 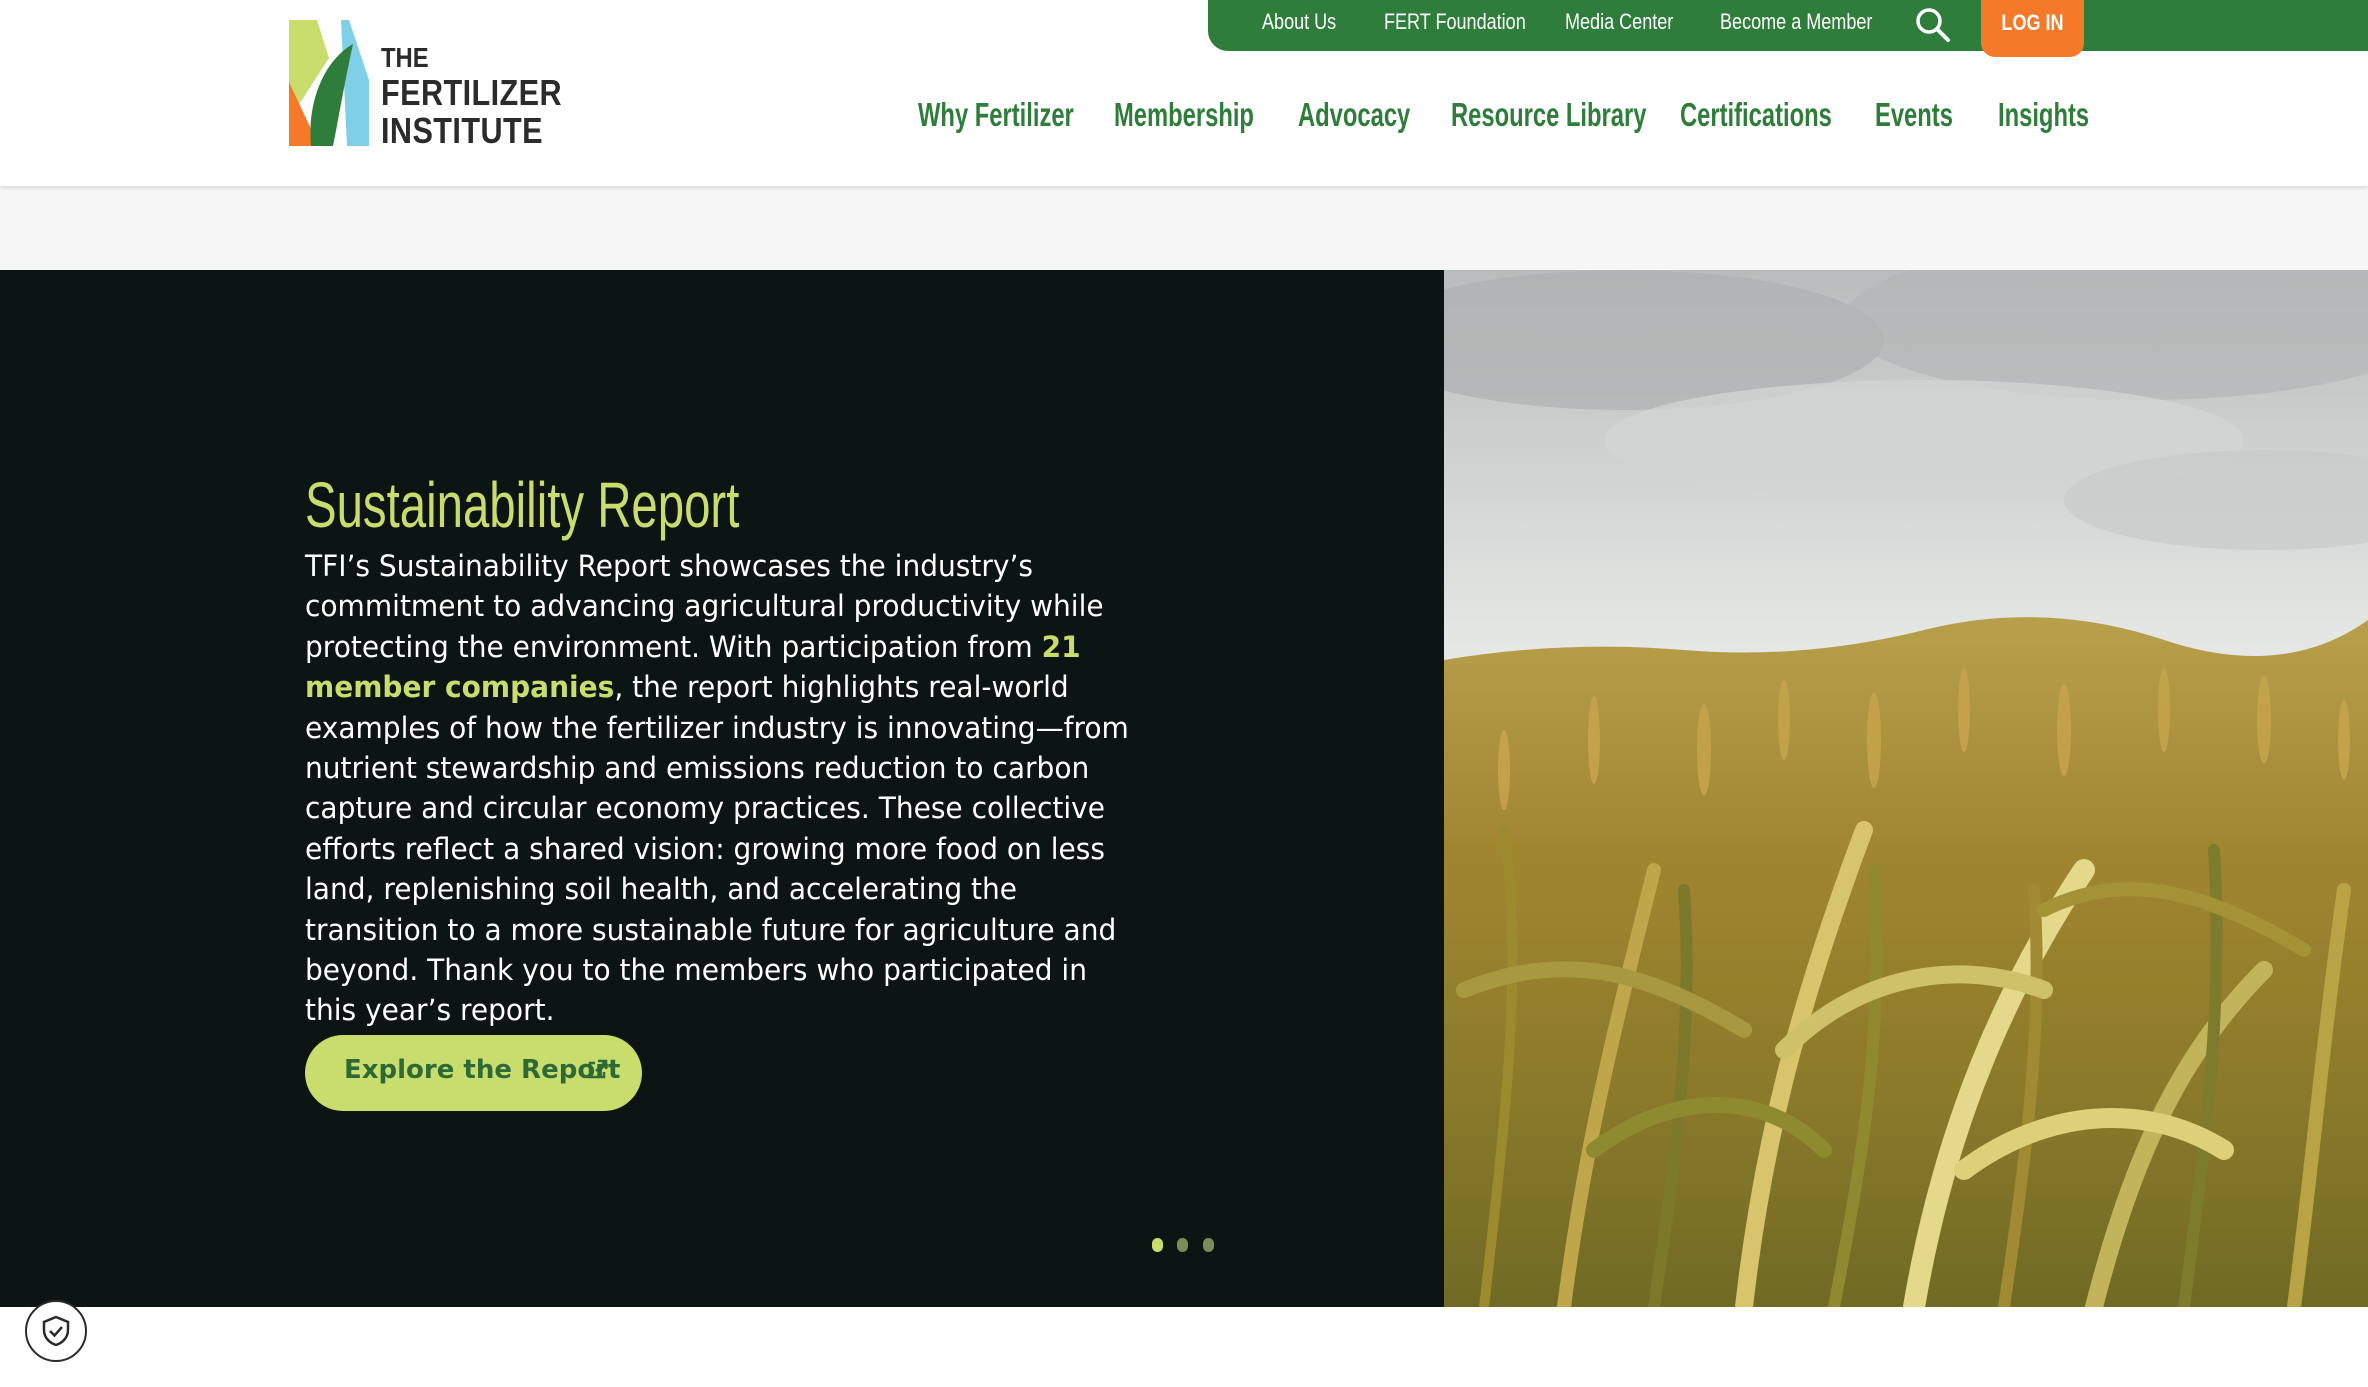 I want to click on logo-wordmark: THE FERTILIZER INSTITUTE, so click(x=471, y=96).